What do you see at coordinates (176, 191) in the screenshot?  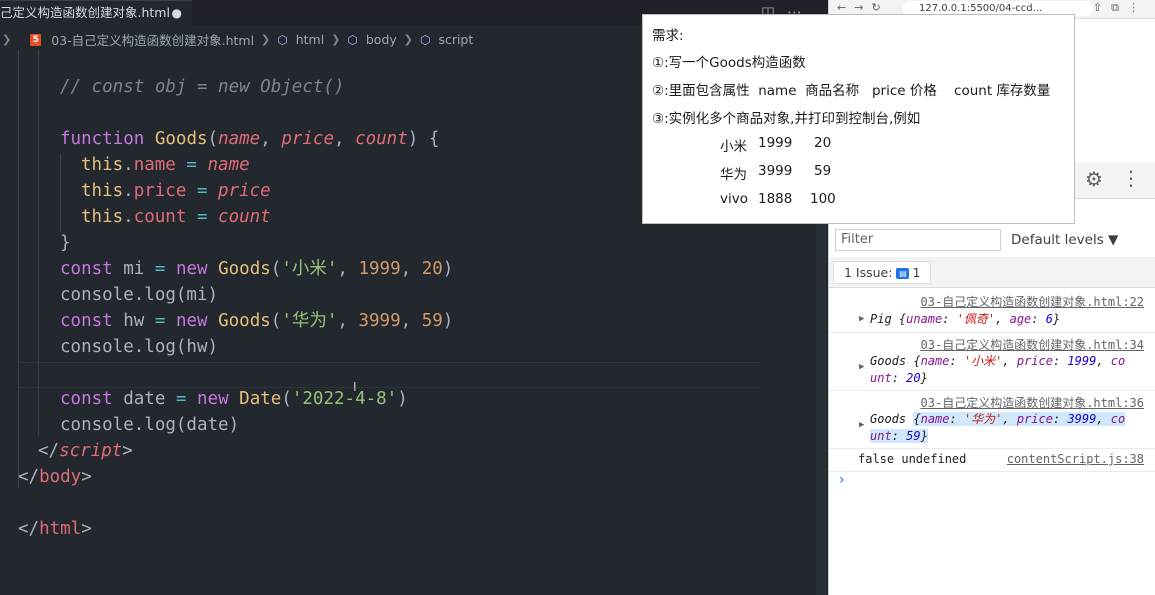 I see `code-line: this.price = price` at bounding box center [176, 191].